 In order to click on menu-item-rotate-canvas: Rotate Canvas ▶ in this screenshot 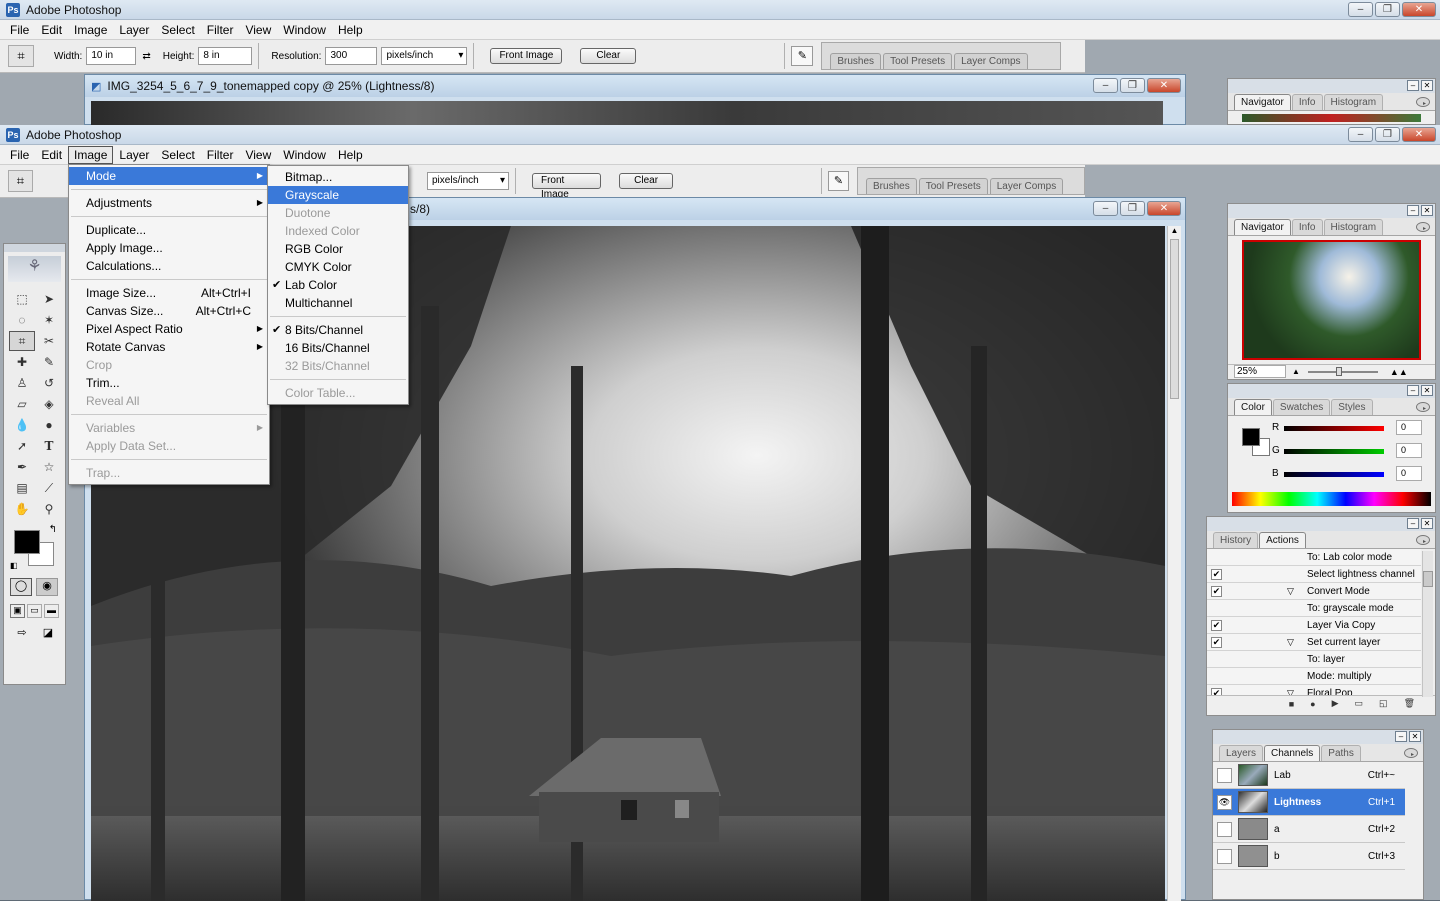, I will do `click(169, 347)`.